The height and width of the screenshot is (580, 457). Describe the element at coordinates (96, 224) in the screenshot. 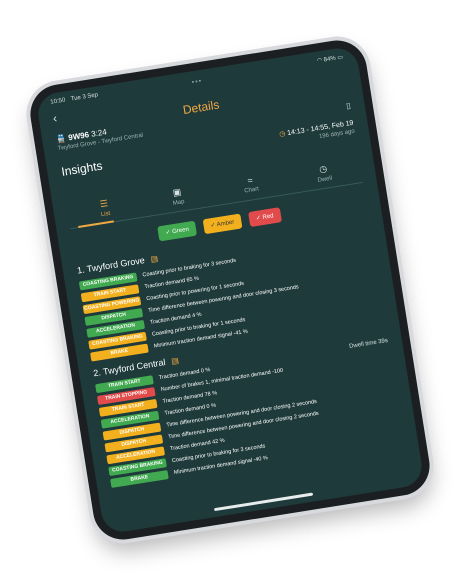

I see `active-tab-indicator` at that location.